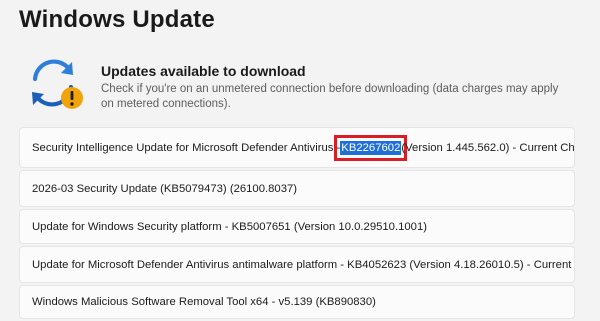 The height and width of the screenshot is (321, 600). Describe the element at coordinates (203, 71) in the screenshot. I see `status-title: Updates available to download` at that location.